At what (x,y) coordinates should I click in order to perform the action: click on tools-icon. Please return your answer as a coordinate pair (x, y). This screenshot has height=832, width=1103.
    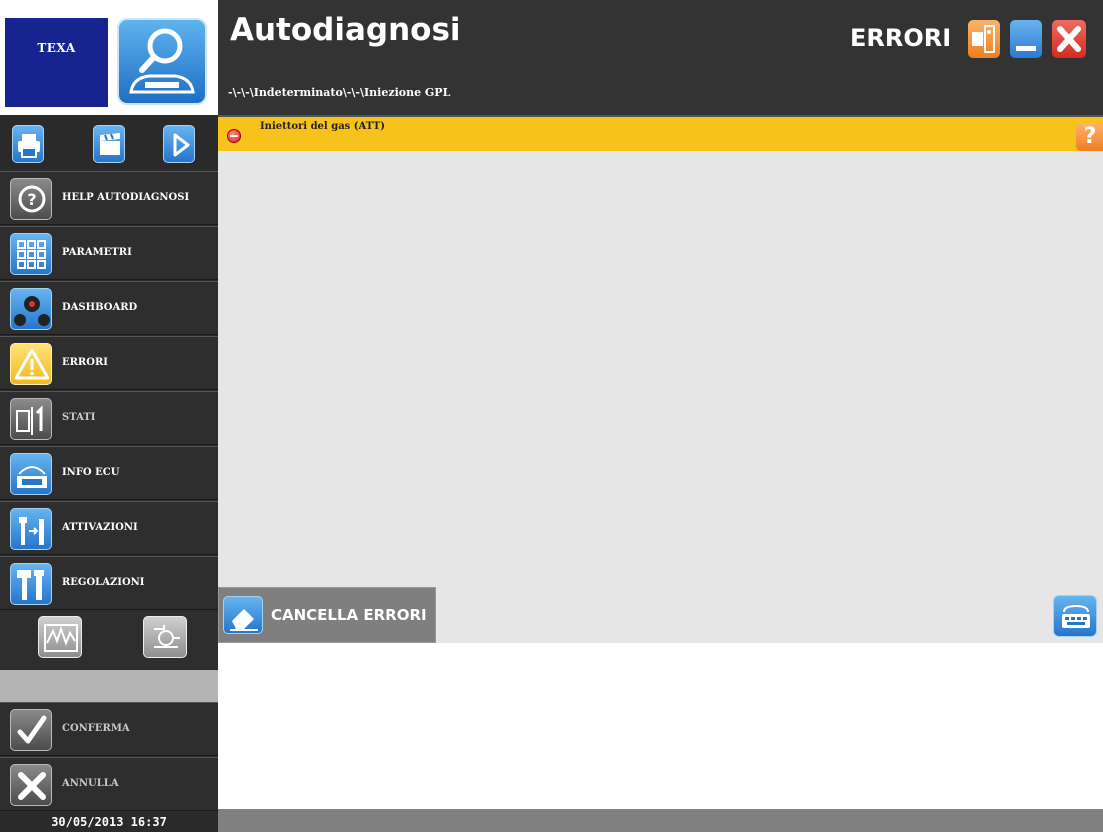
    Looking at the image, I should click on (31, 584).